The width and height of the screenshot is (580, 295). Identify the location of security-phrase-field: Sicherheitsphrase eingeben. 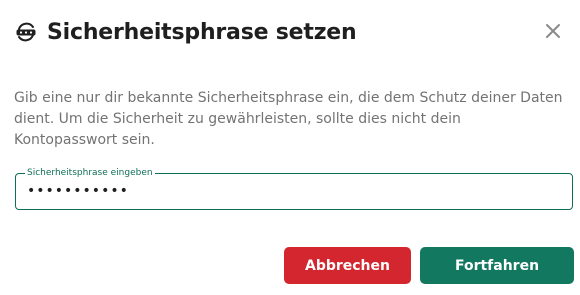
(294, 188).